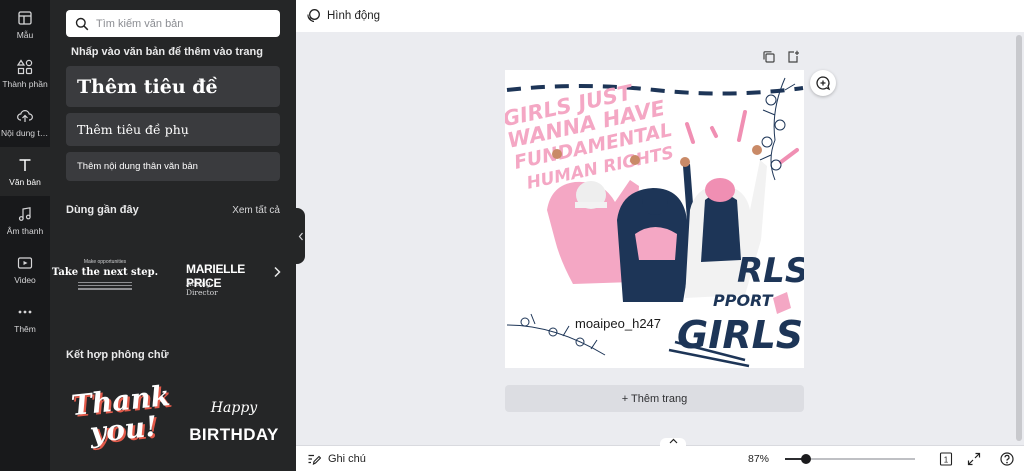  What do you see at coordinates (660, 454) in the screenshot?
I see `bottom-toolbar: Ghi chú 87% 1` at bounding box center [660, 454].